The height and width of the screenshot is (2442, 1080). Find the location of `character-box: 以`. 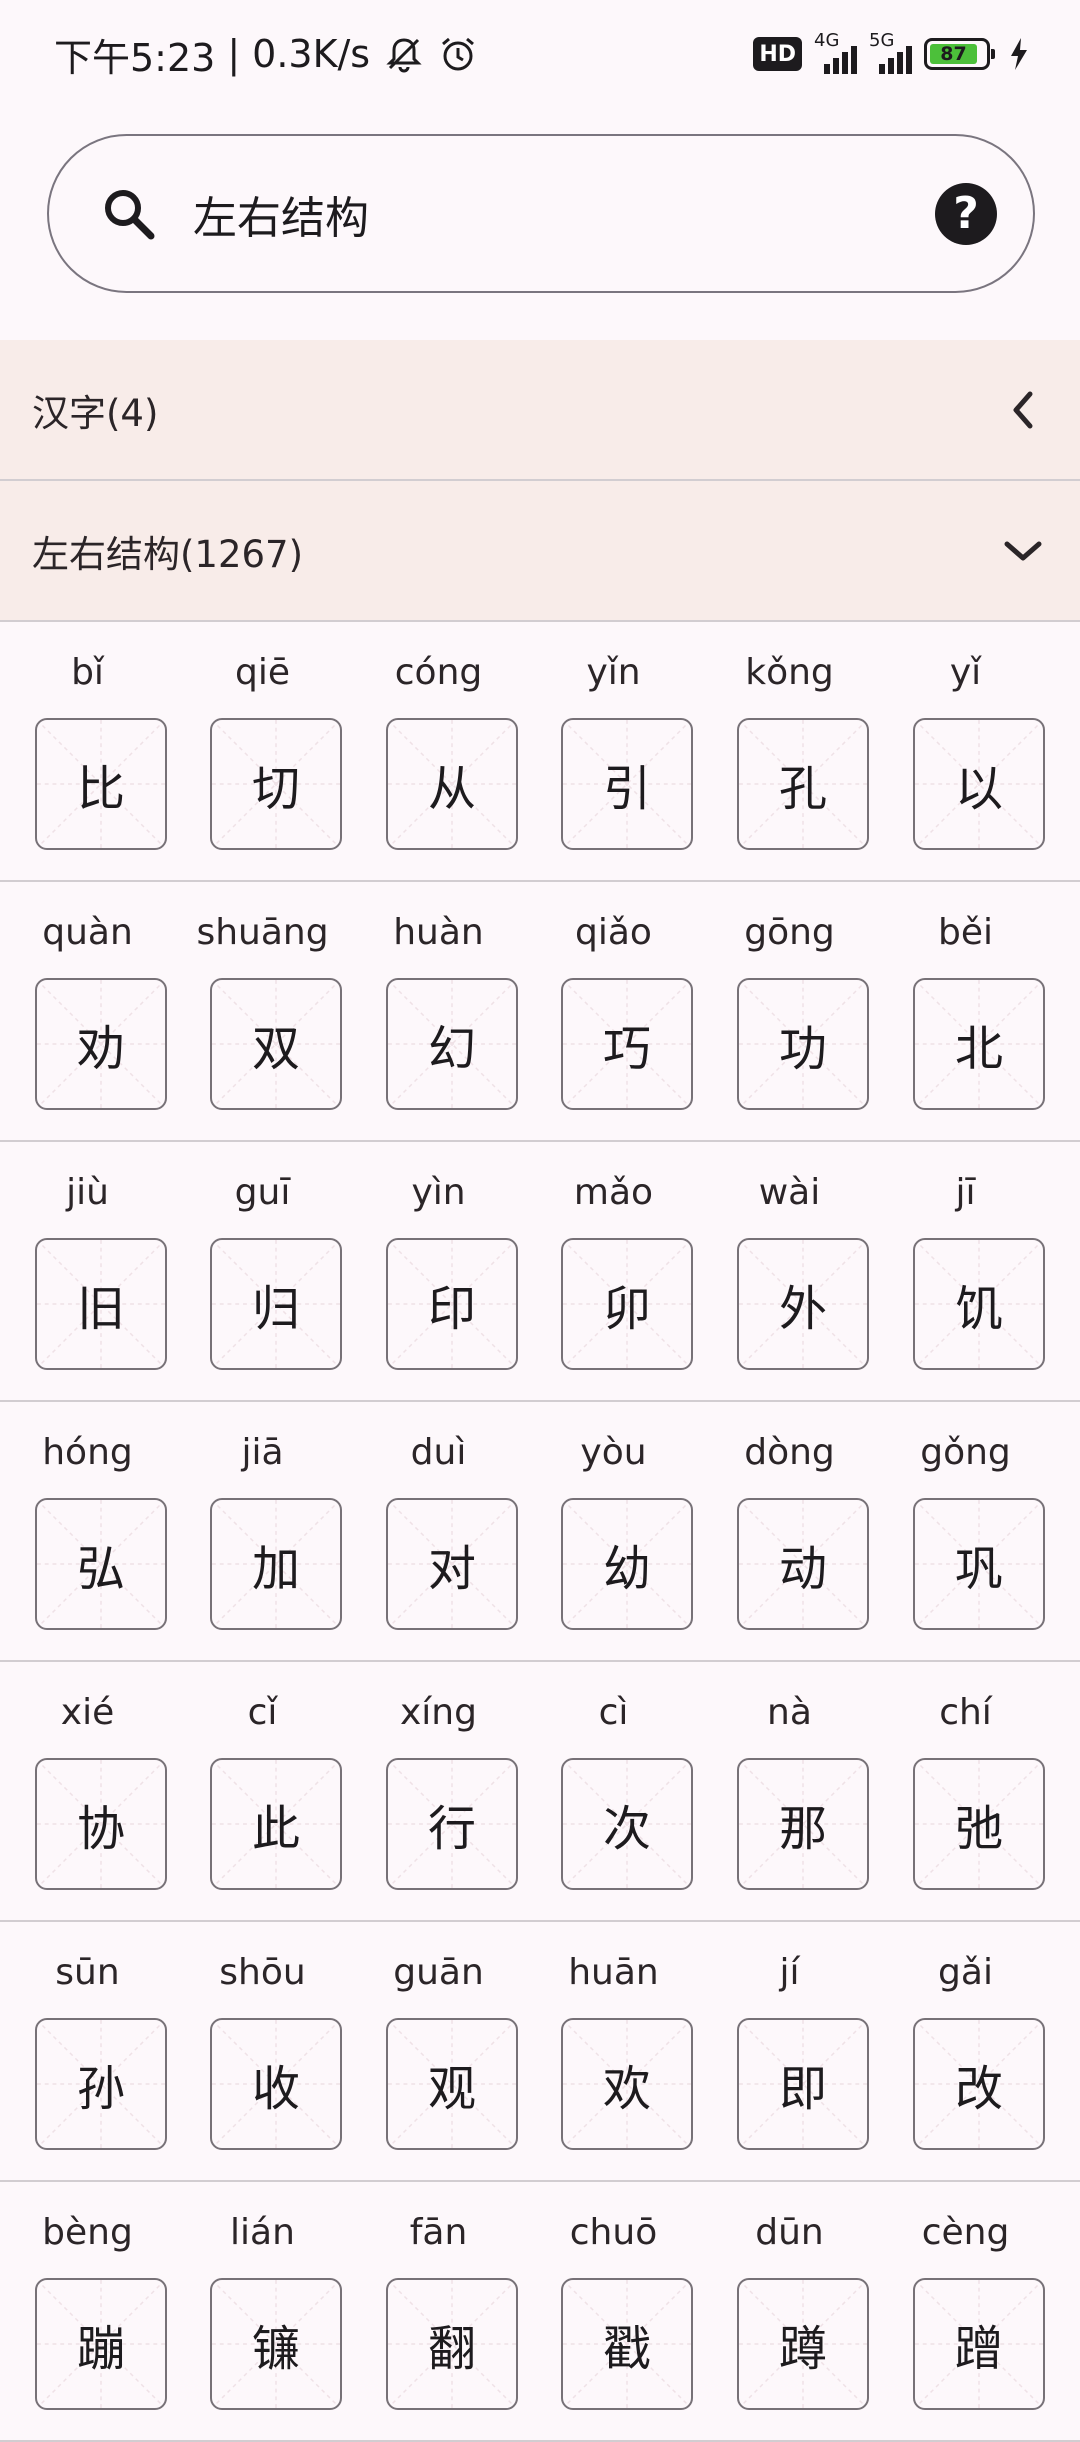

character-box: 以 is located at coordinates (979, 784).